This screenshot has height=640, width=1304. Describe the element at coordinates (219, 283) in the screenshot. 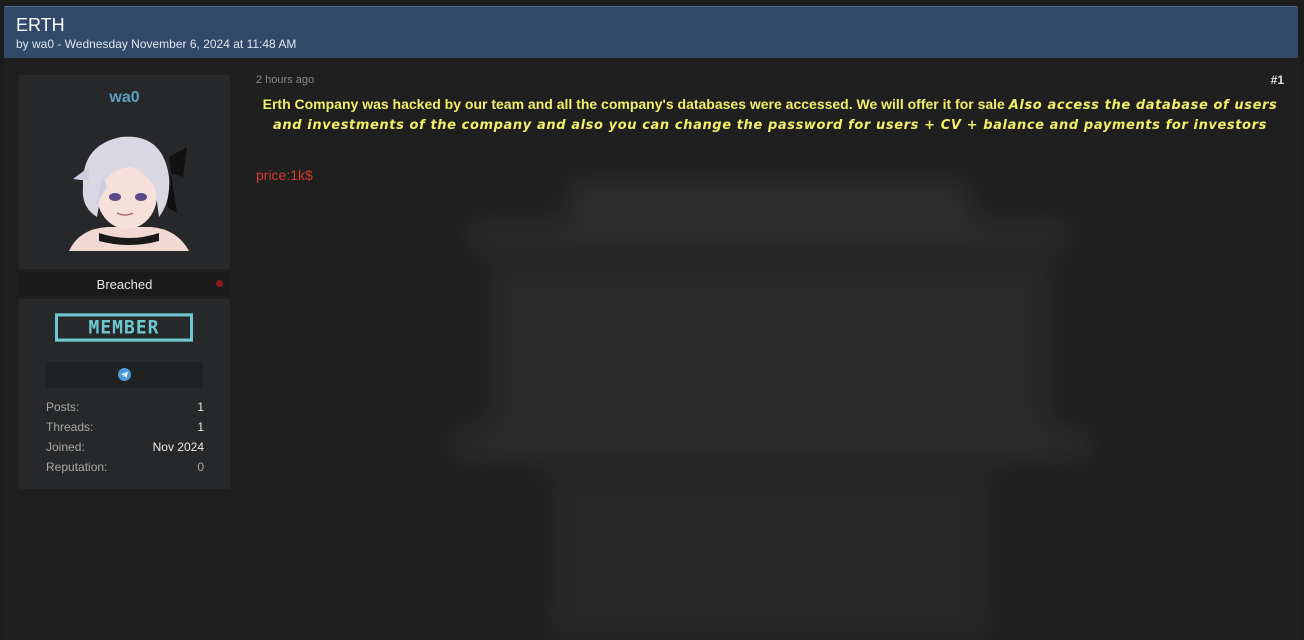

I see `offline-status-dot` at that location.